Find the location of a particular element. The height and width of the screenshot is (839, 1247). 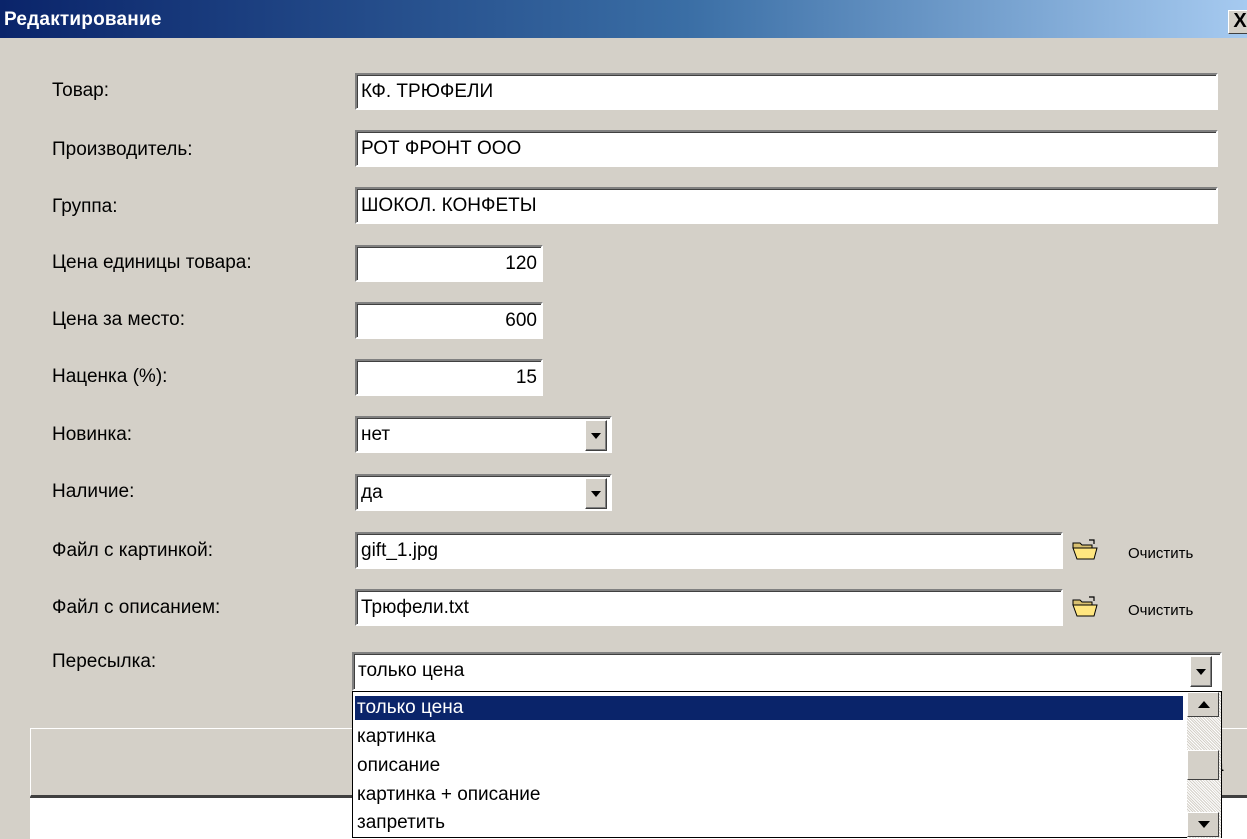

option-image: картинка is located at coordinates (396, 737).